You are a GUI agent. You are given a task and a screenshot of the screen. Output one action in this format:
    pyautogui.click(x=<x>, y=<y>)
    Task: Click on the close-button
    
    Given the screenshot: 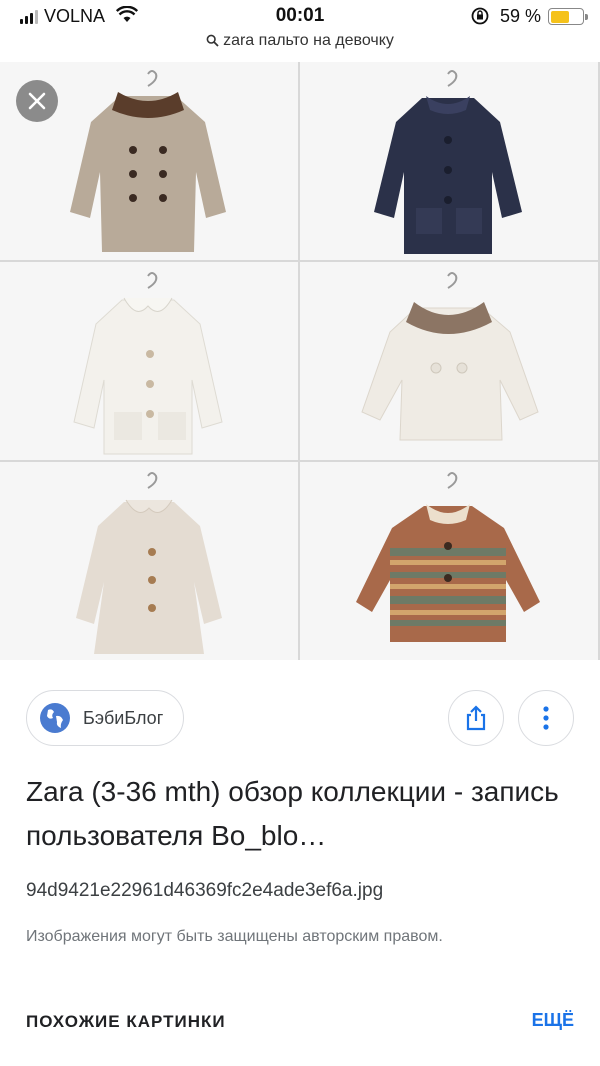 What is the action you would take?
    pyautogui.click(x=37, y=101)
    